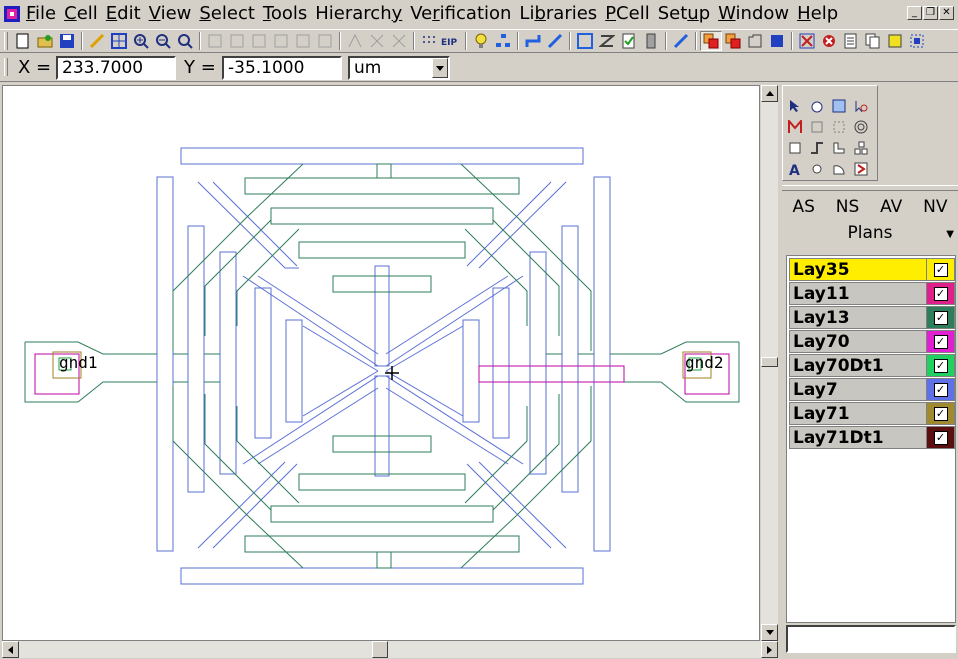 This screenshot has width=958, height=659. Describe the element at coordinates (807, 41) in the screenshot. I see `delete-marker-icon` at that location.